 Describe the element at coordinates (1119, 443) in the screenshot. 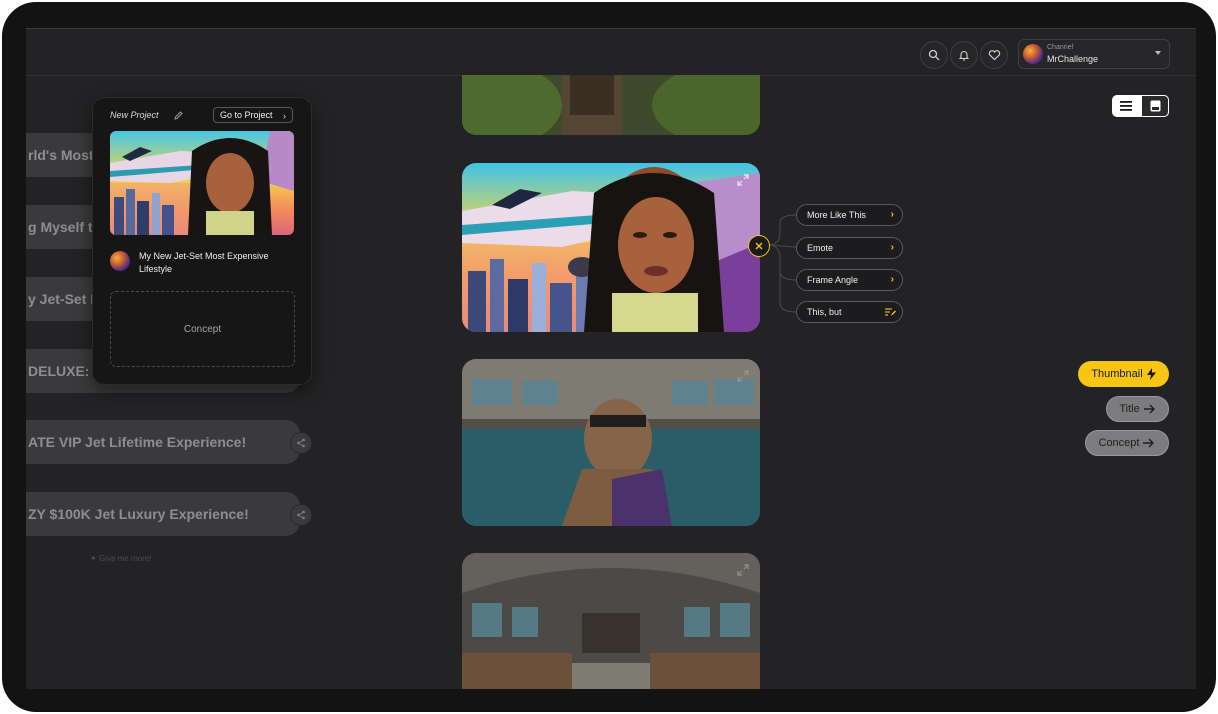

I see `concept-step-label: Concept` at that location.